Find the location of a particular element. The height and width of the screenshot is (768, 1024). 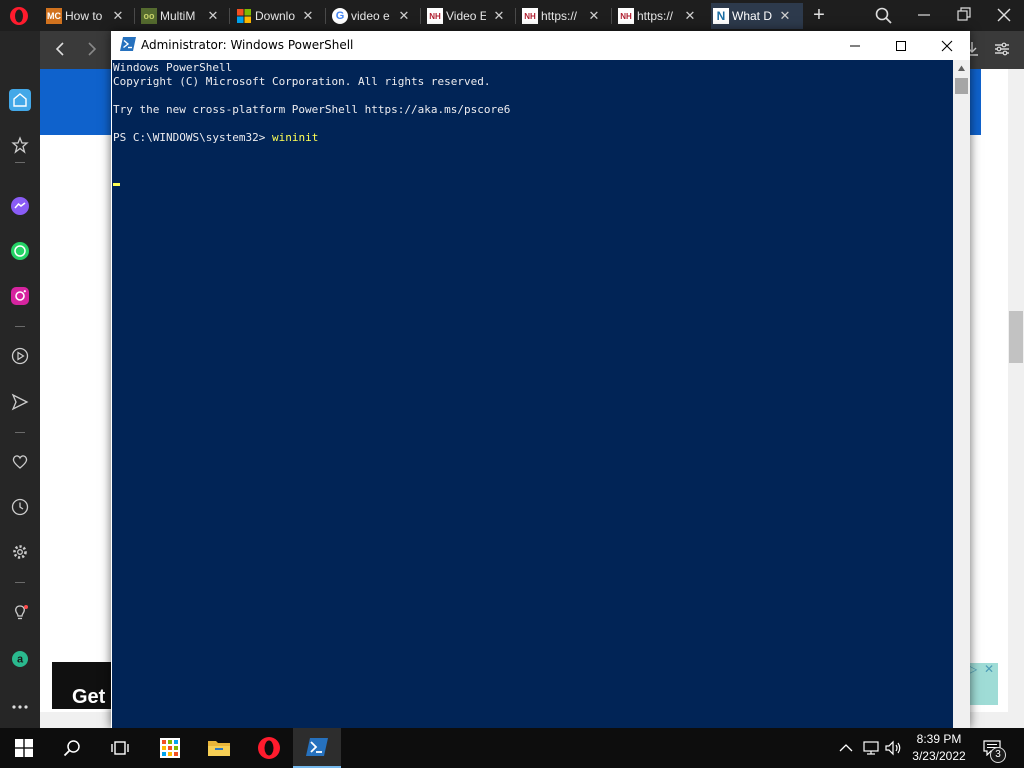

tab-title: What D is located at coordinates (752, 16).